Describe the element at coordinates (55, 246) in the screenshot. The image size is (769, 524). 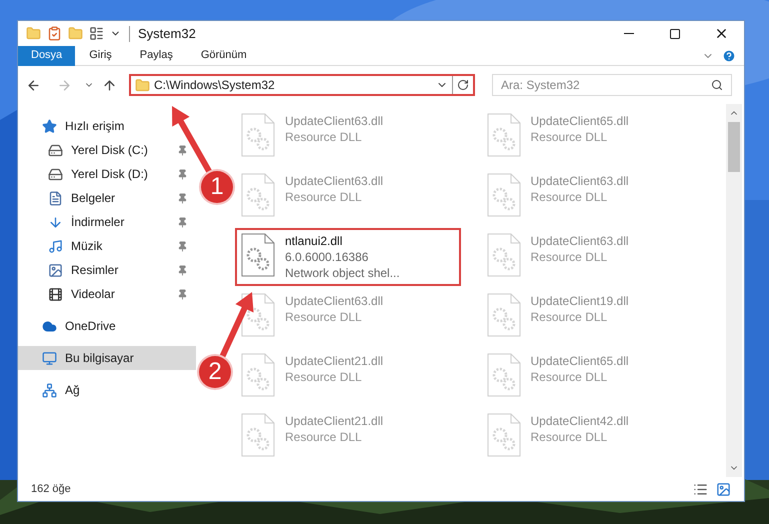
I see `music-note-icon` at that location.